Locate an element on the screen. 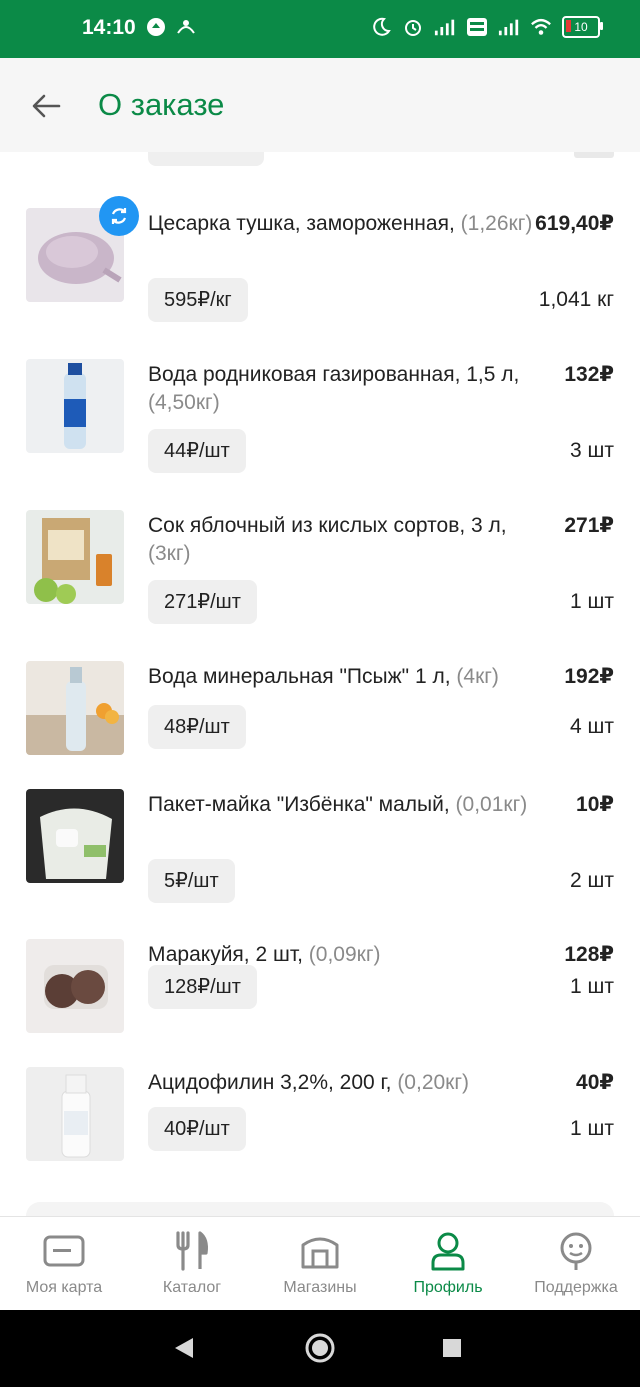  product-image-water-bottle is located at coordinates (75, 406).